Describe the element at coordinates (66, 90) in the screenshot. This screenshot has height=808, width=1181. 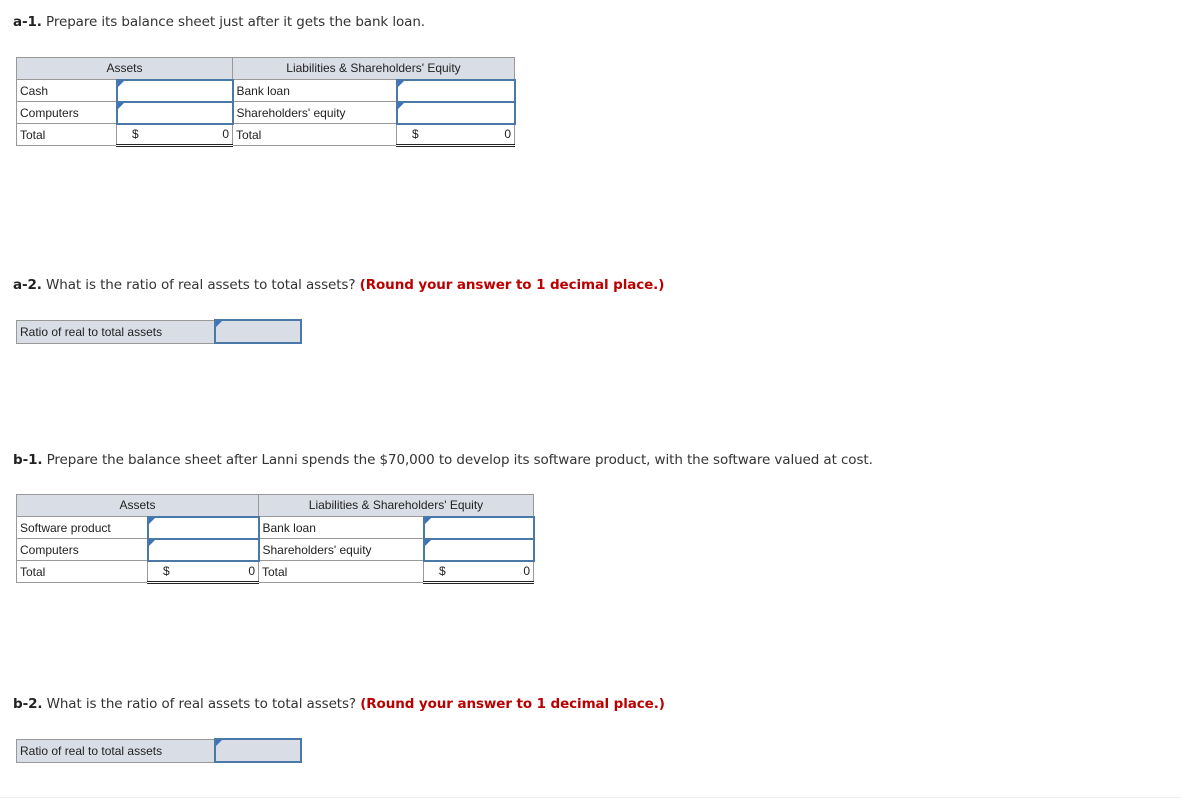
I see `asset-label: Cash` at that location.